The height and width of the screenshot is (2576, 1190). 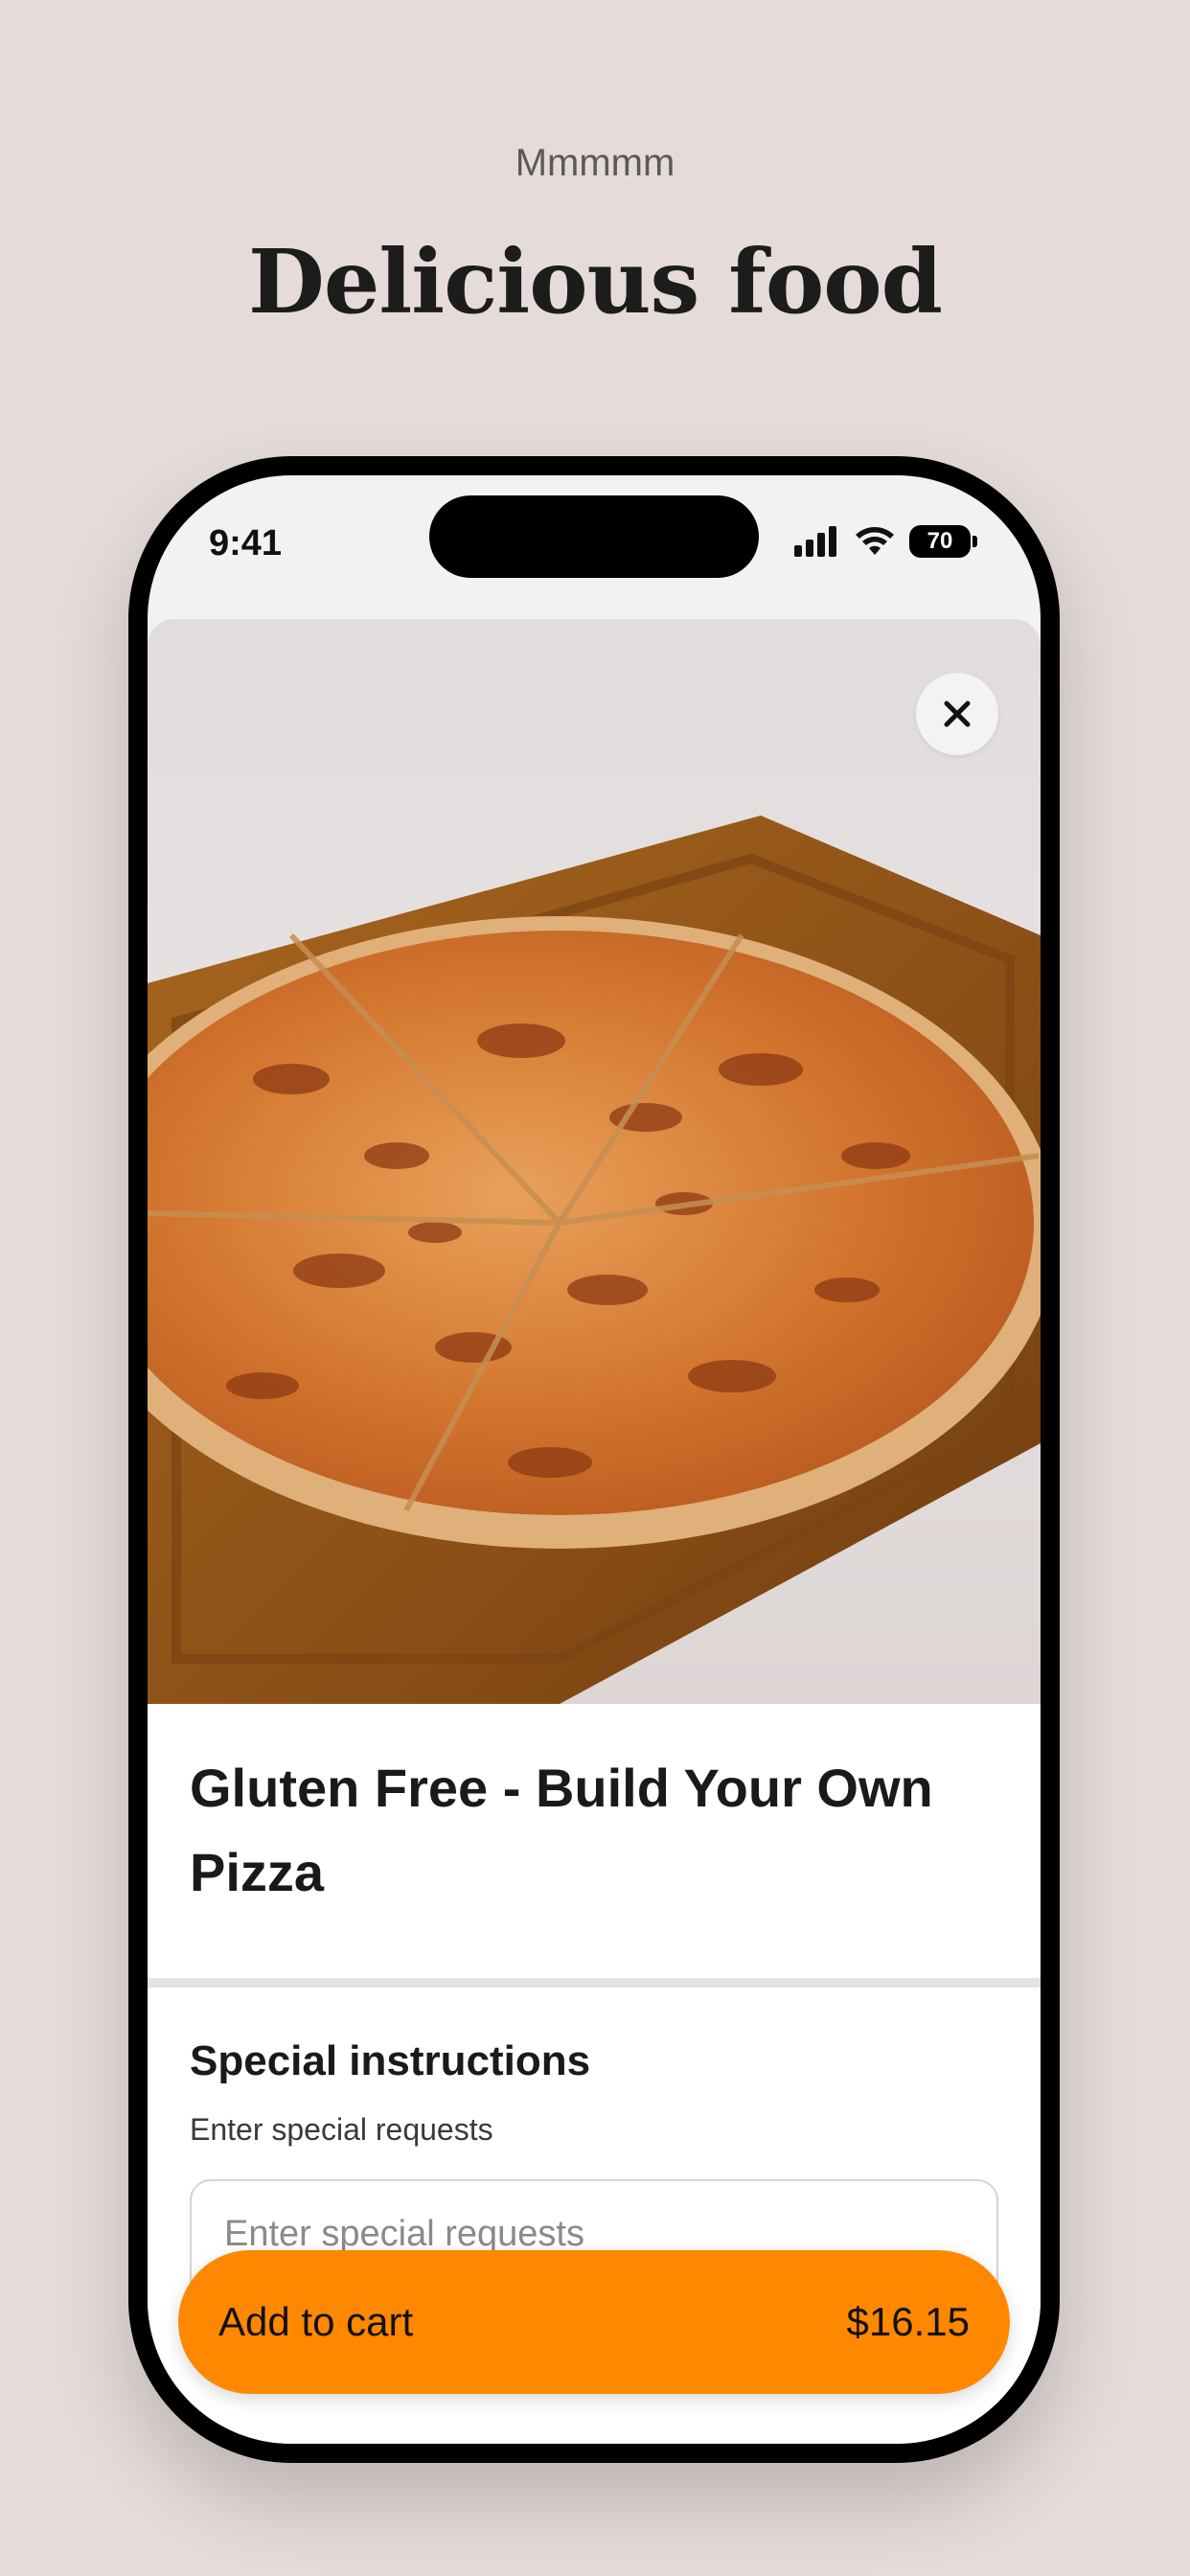 I want to click on page-headline: Delicious food, so click(x=595, y=282).